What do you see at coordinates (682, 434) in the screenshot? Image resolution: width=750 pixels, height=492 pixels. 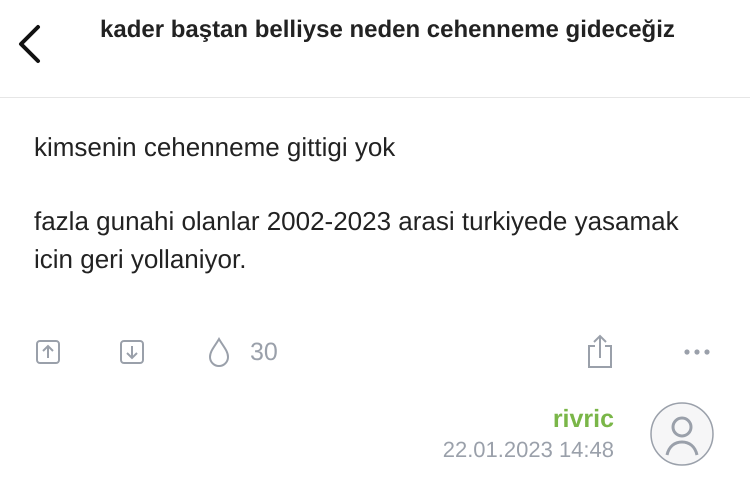 I see `avatar-icon` at bounding box center [682, 434].